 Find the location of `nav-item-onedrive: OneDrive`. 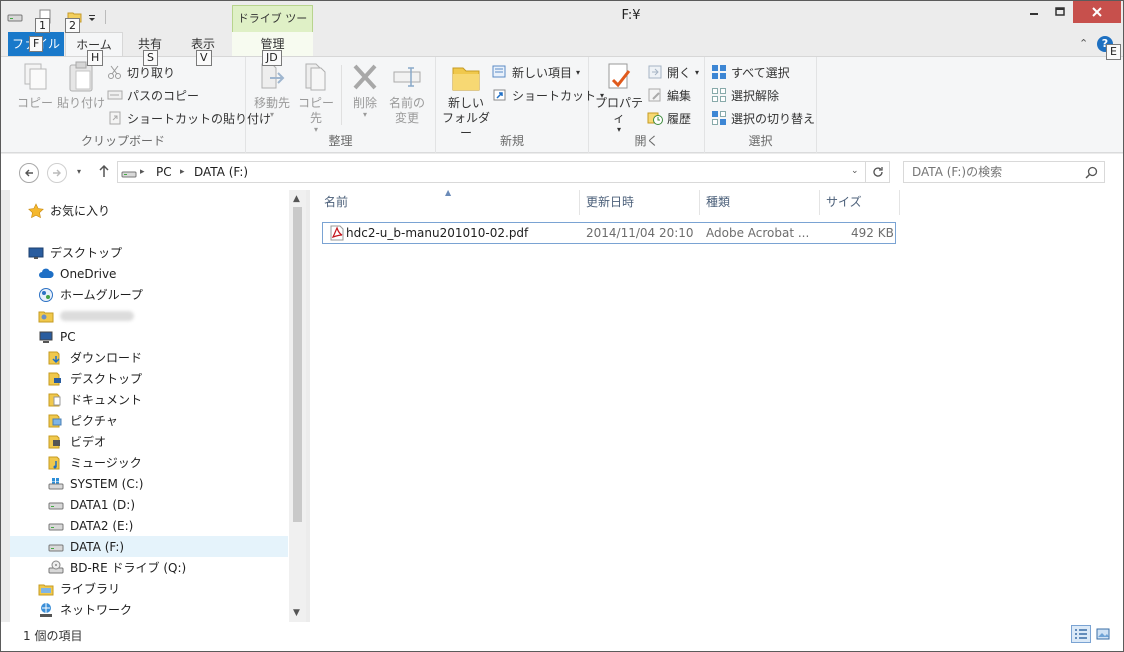

nav-item-onedrive: OneDrive is located at coordinates (149, 273).